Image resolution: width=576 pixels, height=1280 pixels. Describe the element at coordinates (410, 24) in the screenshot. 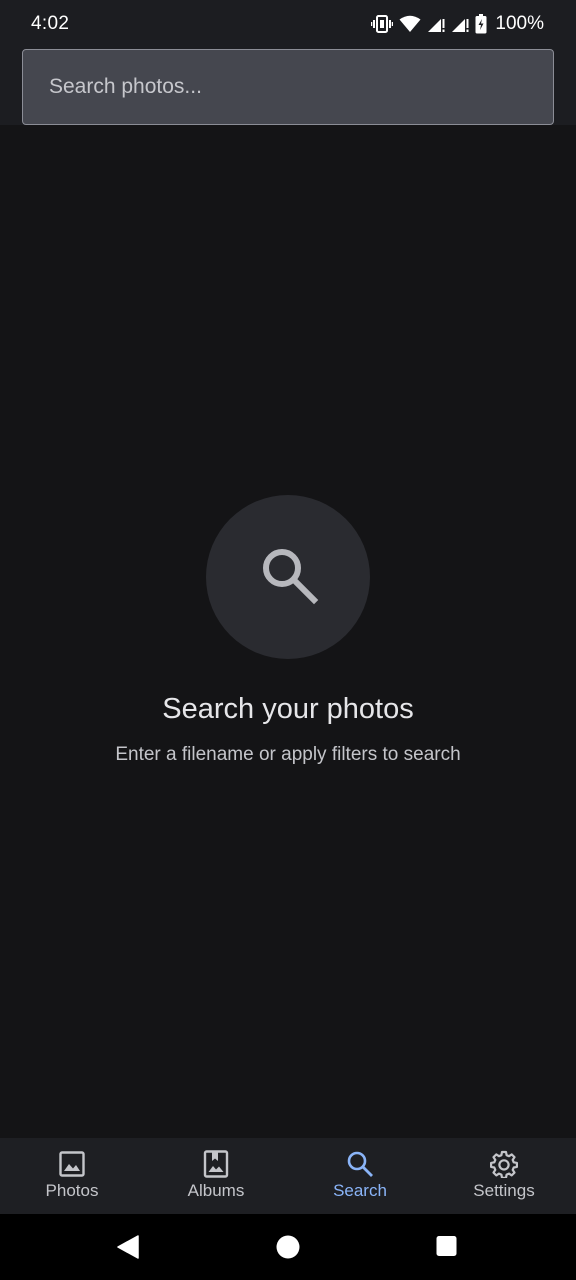

I see `wifi-icon` at that location.